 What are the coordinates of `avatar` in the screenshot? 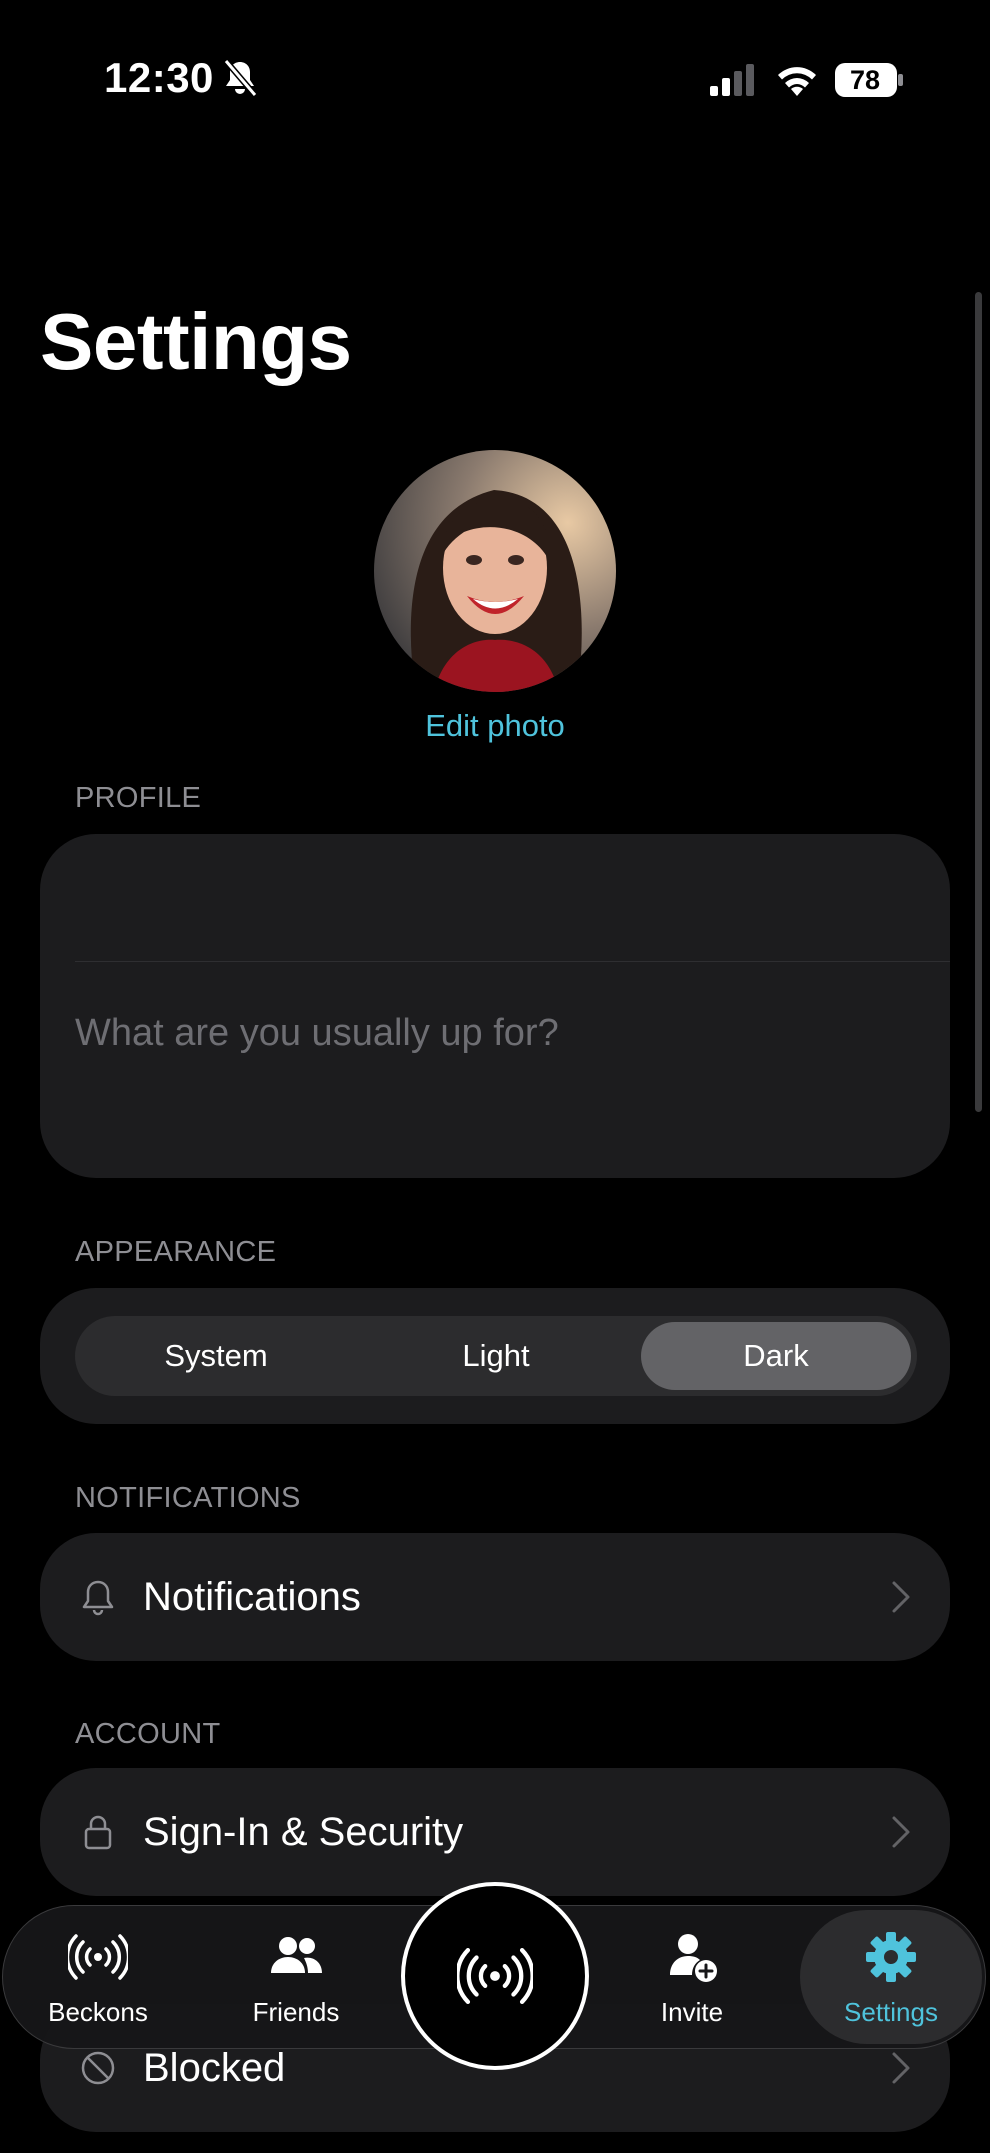 It's located at (495, 571).